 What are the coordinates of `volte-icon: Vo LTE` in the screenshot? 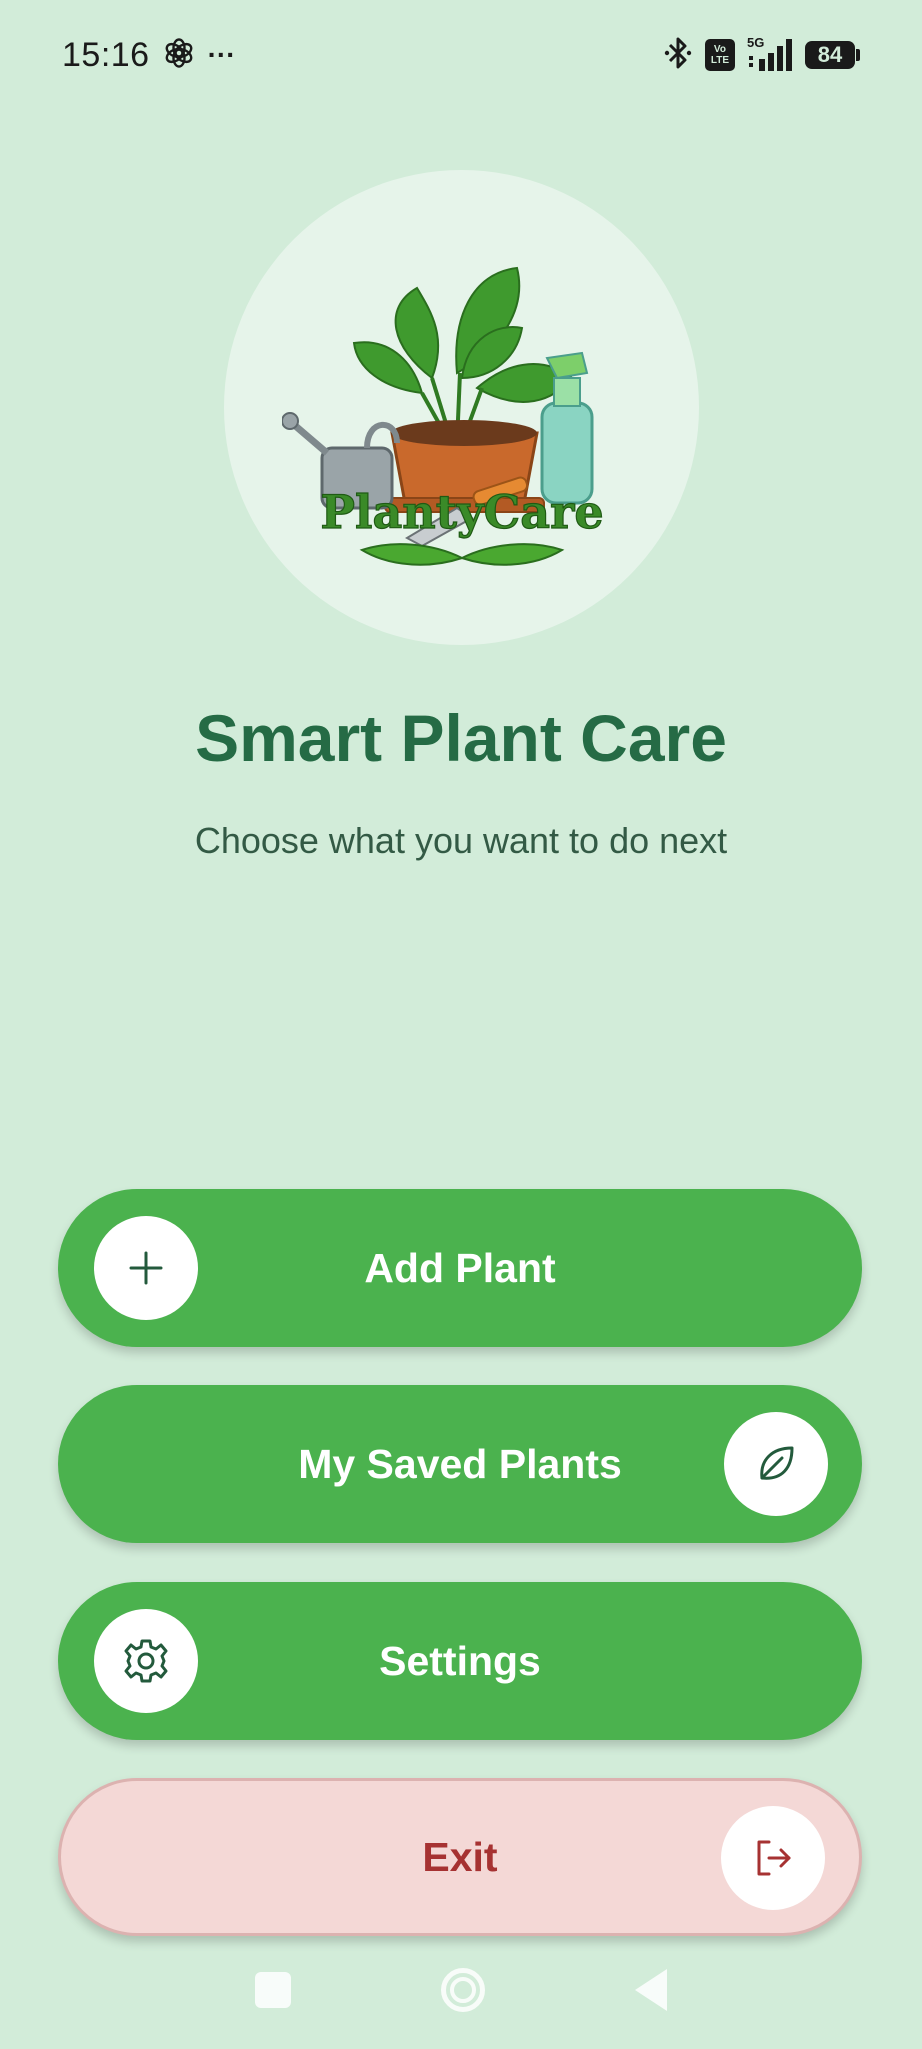 It's located at (719, 55).